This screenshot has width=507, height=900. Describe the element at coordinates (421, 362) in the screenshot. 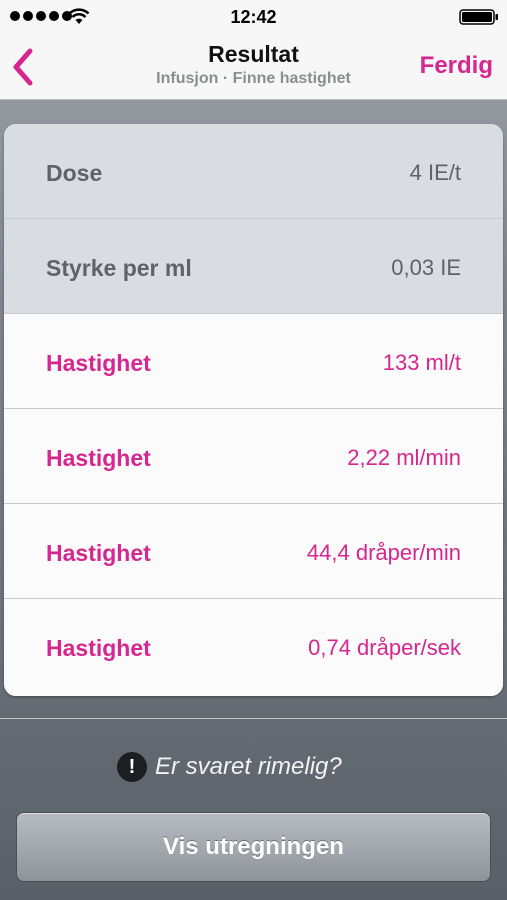

I see `row-value: 133 ml/t` at that location.